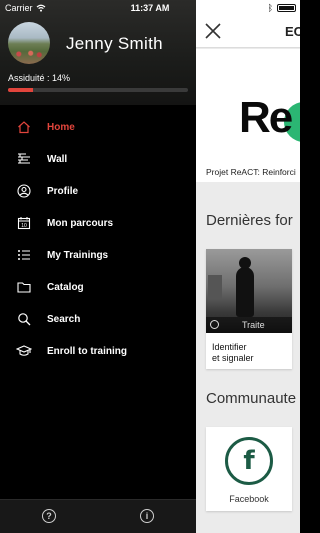 This screenshot has height=533, width=320. What do you see at coordinates (80, 223) in the screenshot?
I see `menu-item-label: Mon parcours` at bounding box center [80, 223].